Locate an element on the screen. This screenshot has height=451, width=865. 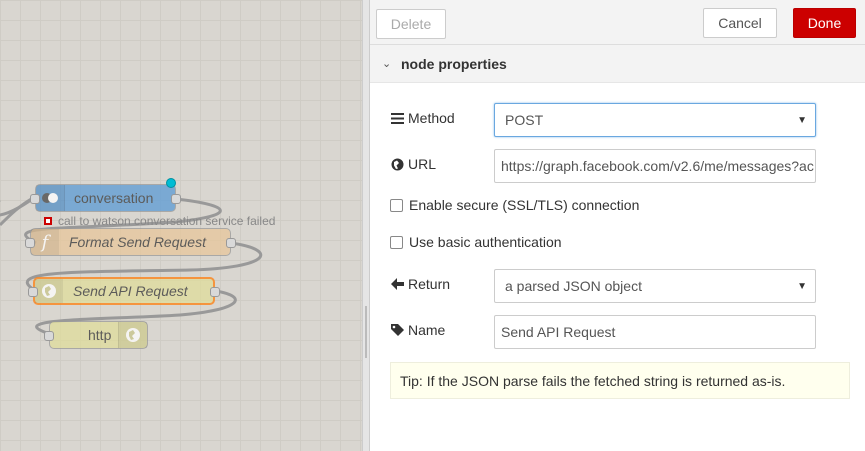
name-label-text: Name is located at coordinates (427, 330).